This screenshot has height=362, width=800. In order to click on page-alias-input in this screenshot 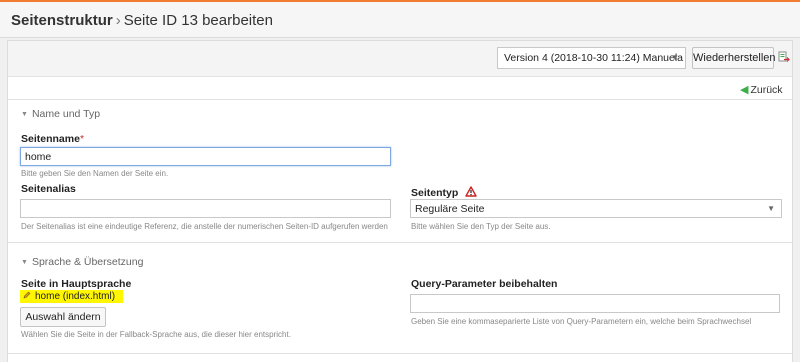, I will do `click(205, 208)`.